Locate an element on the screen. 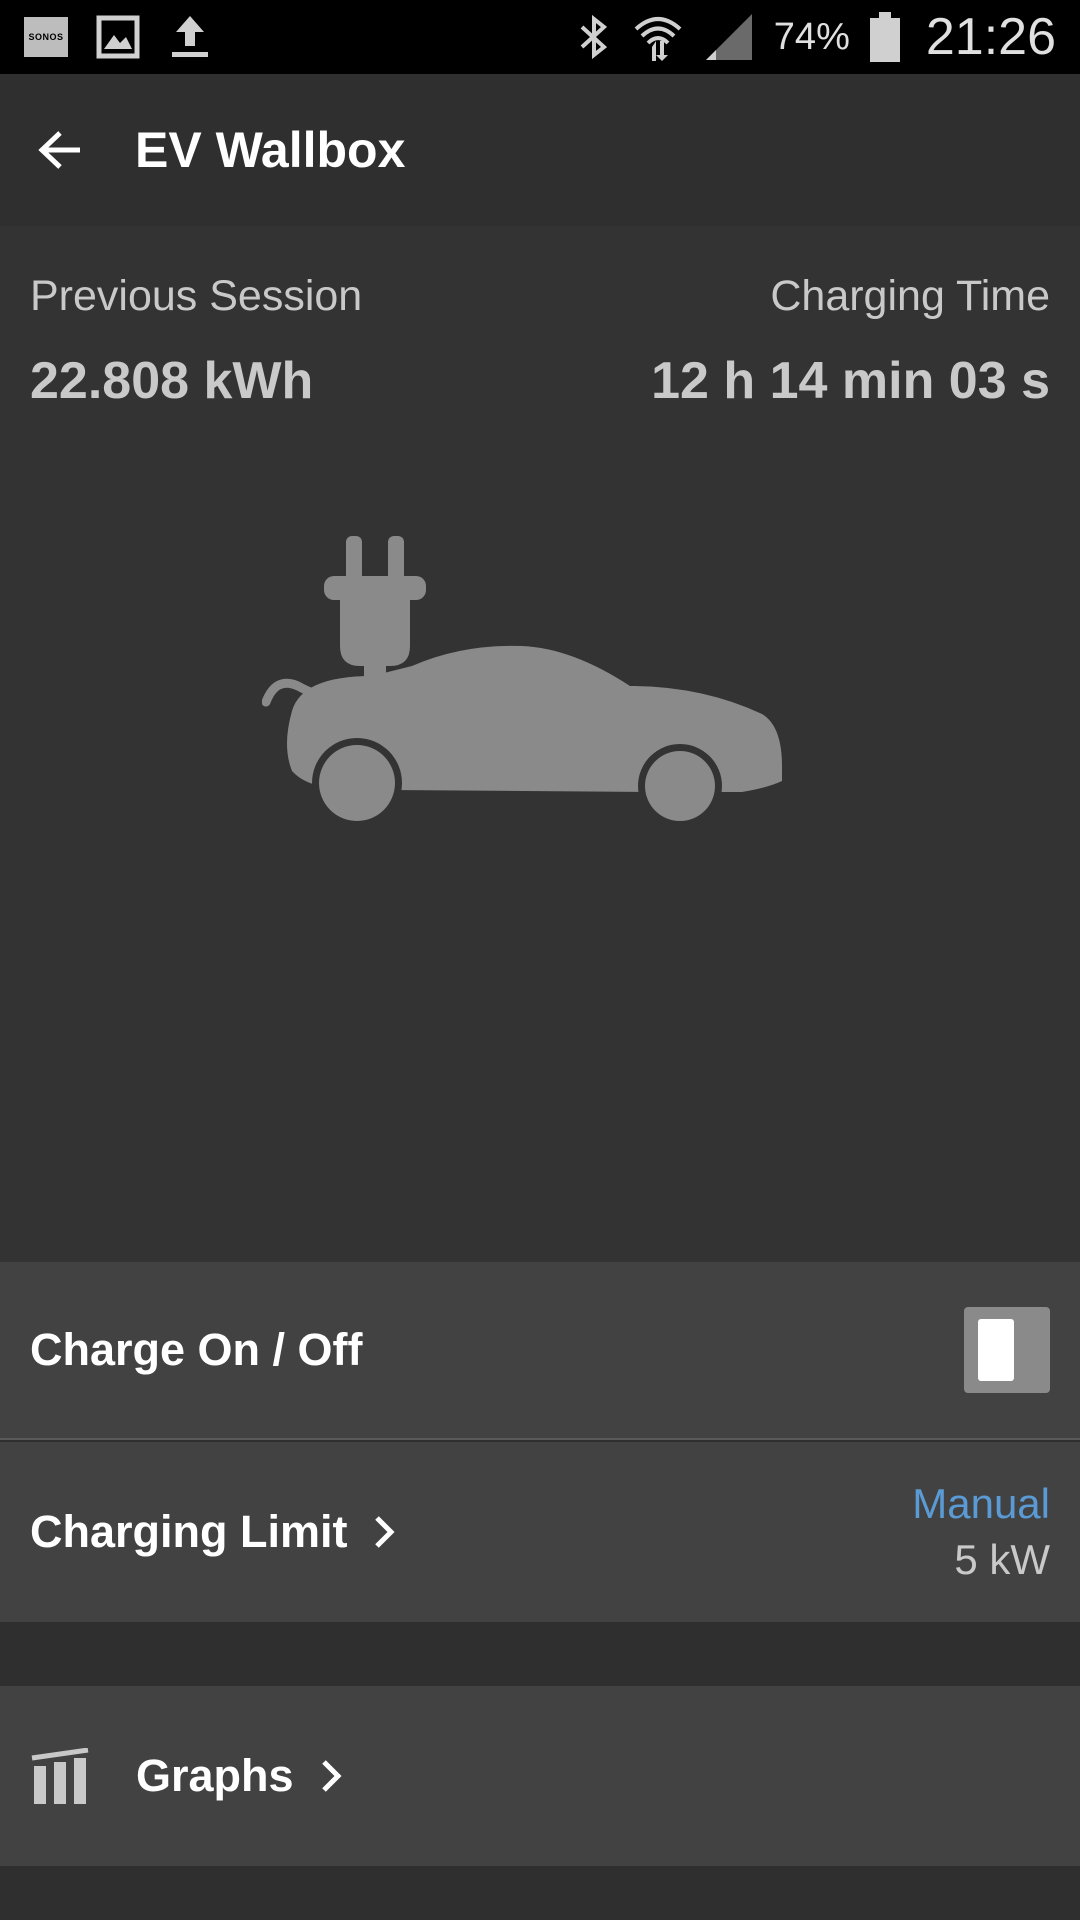 This screenshot has height=1920, width=1080. previous-session-value: 22.808 kWh is located at coordinates (172, 381).